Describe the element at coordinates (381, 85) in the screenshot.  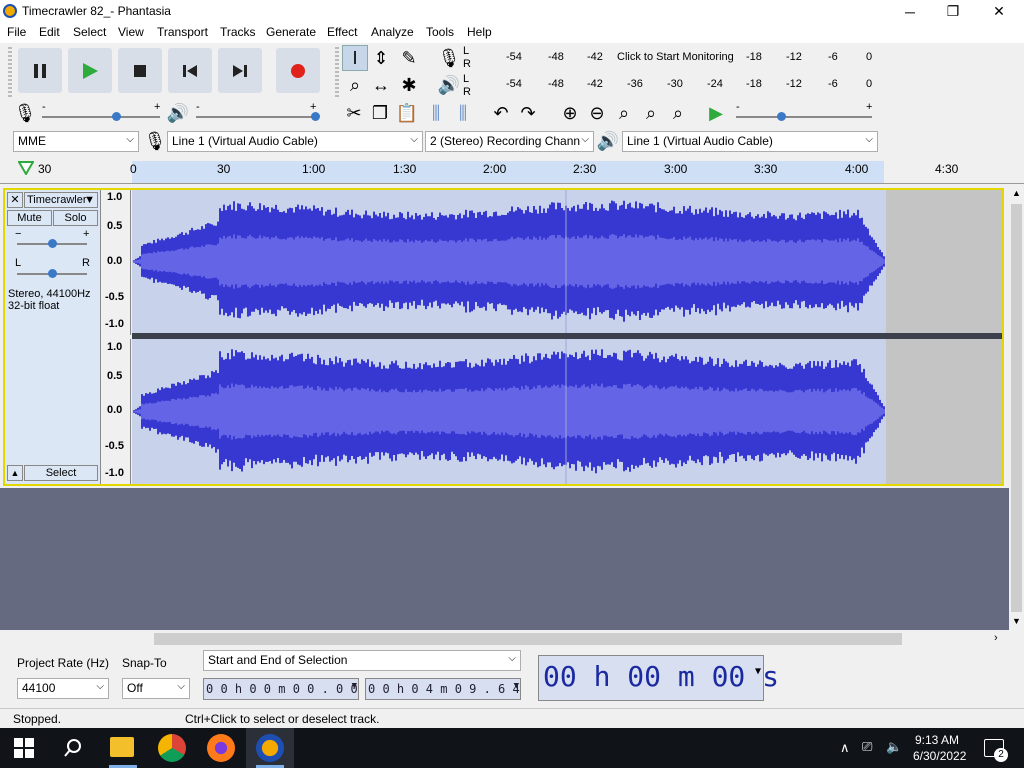
I see `time-shift-tool-icon: ↔` at that location.